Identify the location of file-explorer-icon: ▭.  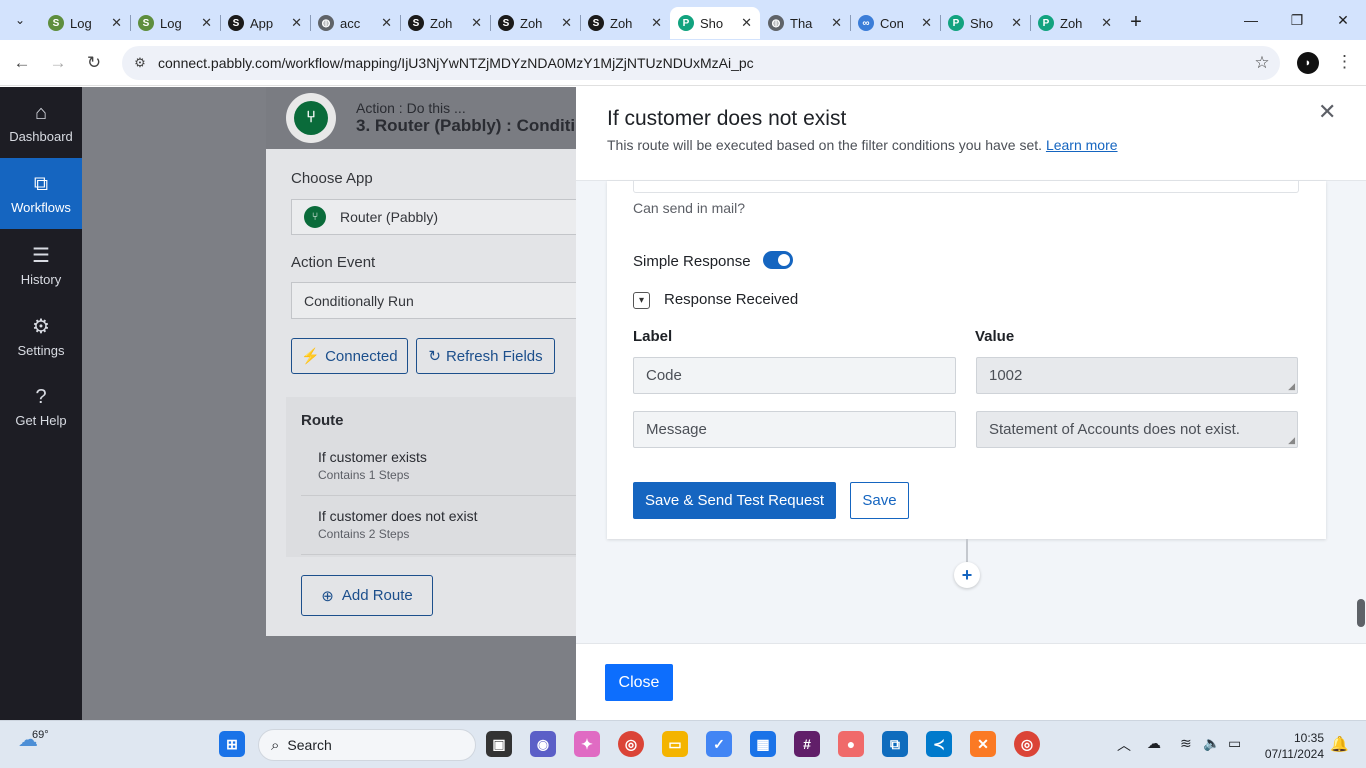
(675, 744).